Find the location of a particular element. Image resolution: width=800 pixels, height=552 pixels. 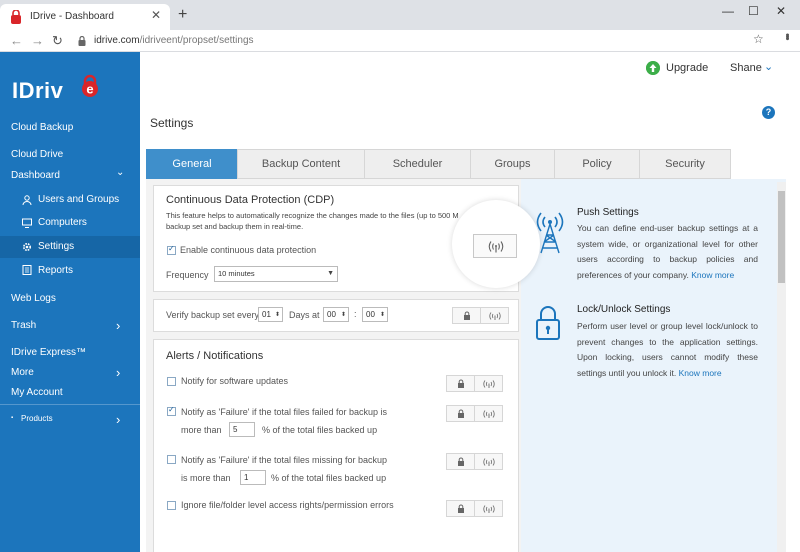

ignore-permission-errors-checkbox is located at coordinates (171, 505).